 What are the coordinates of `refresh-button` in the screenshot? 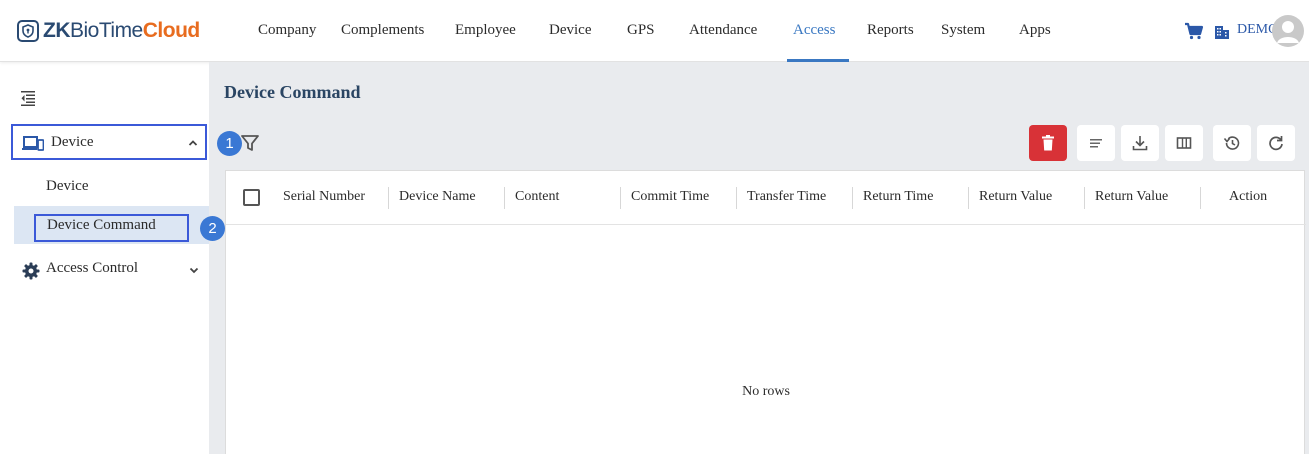 It's located at (1276, 143).